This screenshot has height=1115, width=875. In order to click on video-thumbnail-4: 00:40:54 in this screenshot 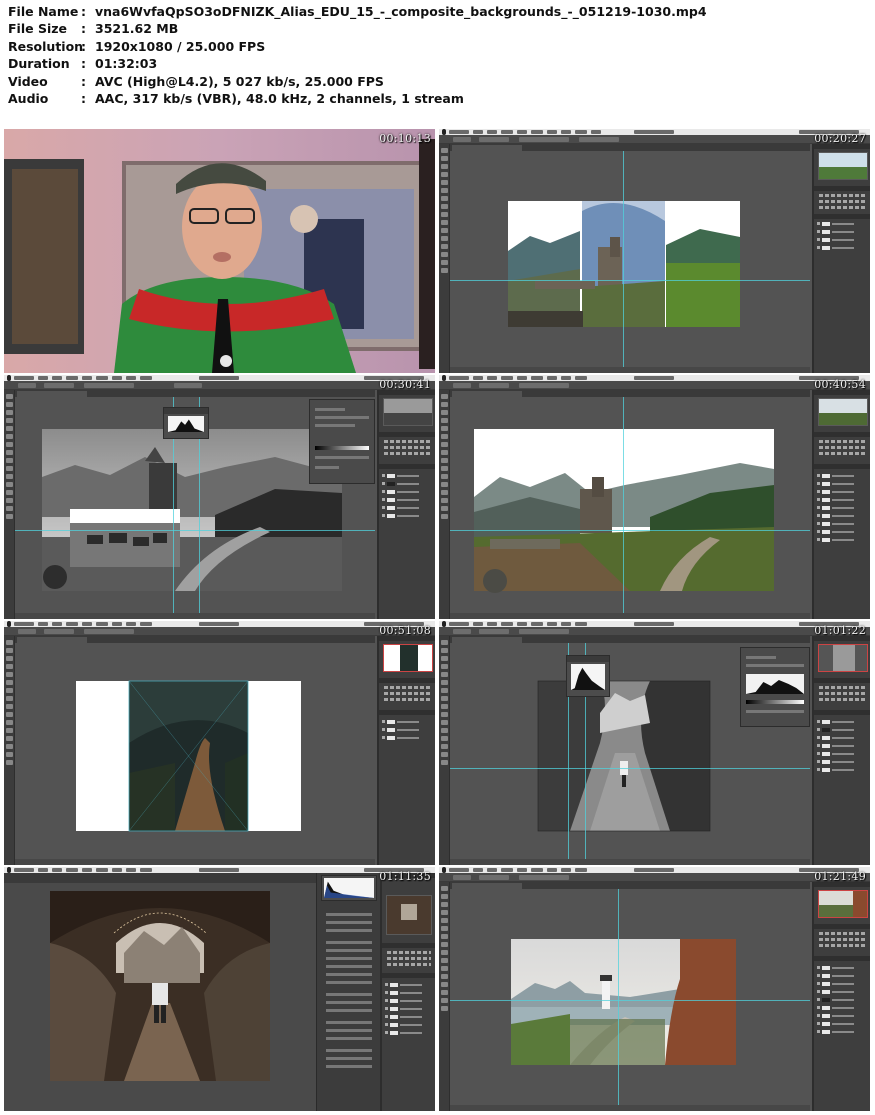, I will do `click(654, 497)`.